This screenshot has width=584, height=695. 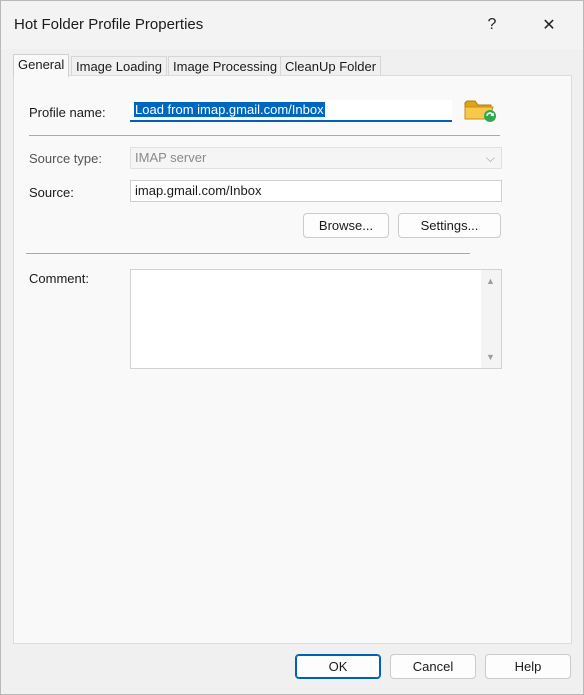 What do you see at coordinates (331, 66) in the screenshot?
I see `tab-cleanup-folder: CleanUp Folder` at bounding box center [331, 66].